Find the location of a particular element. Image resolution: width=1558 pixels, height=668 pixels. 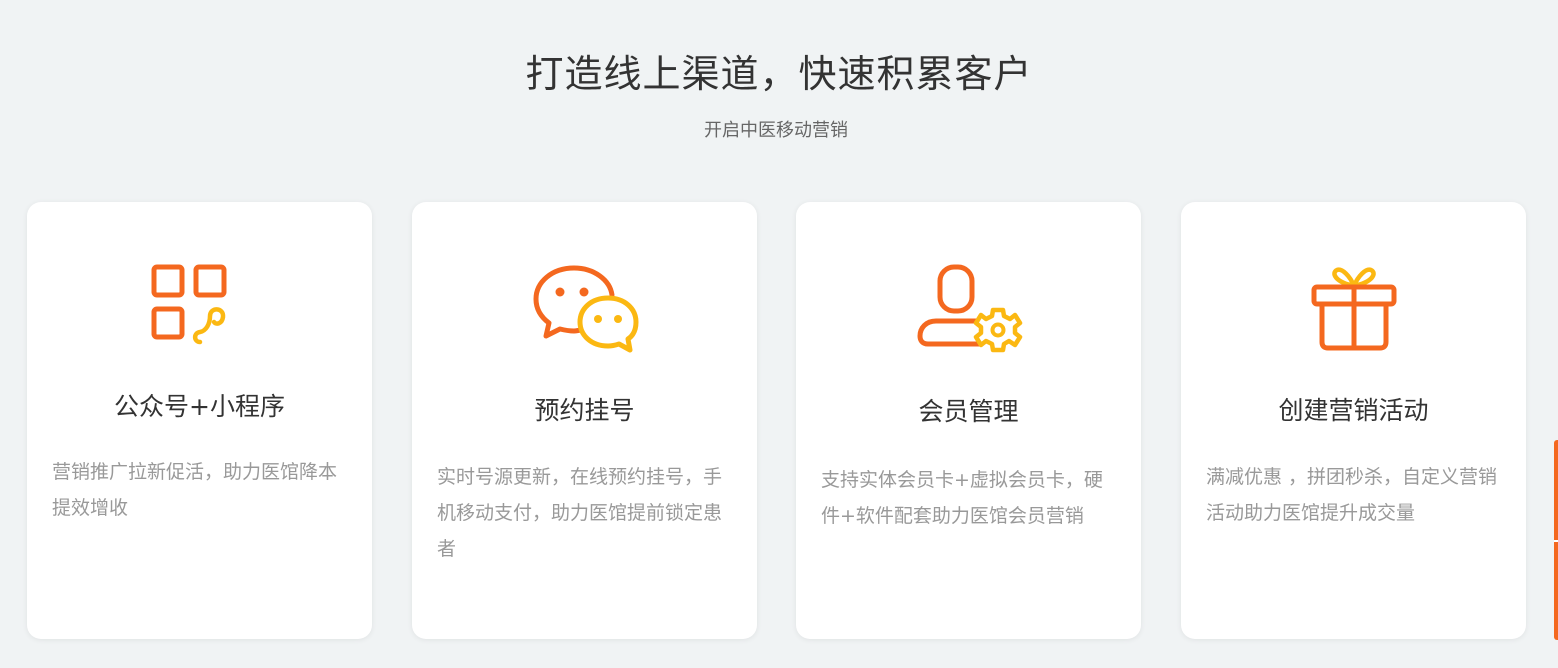

card-description: 支持实体会员卡+虚拟会员卡，硬件+软件配套助力医馆会员营销 is located at coordinates (962, 498).